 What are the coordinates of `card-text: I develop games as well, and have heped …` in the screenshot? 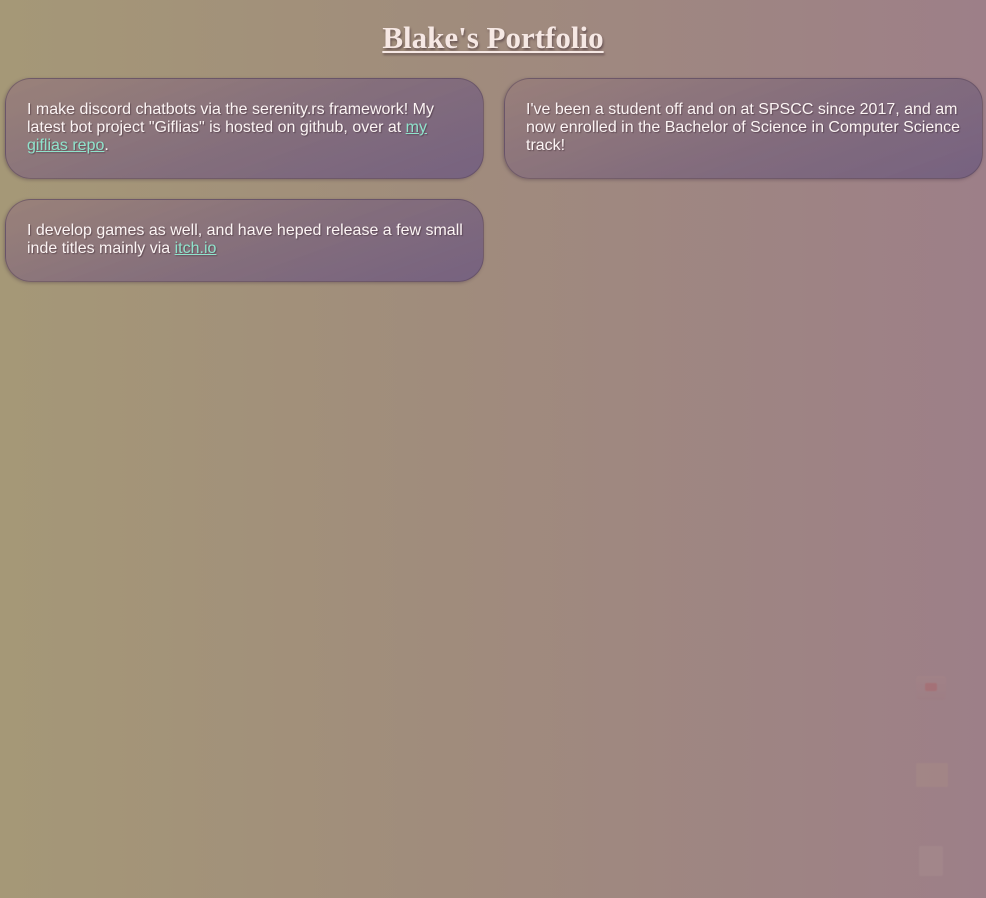 It's located at (245, 239).